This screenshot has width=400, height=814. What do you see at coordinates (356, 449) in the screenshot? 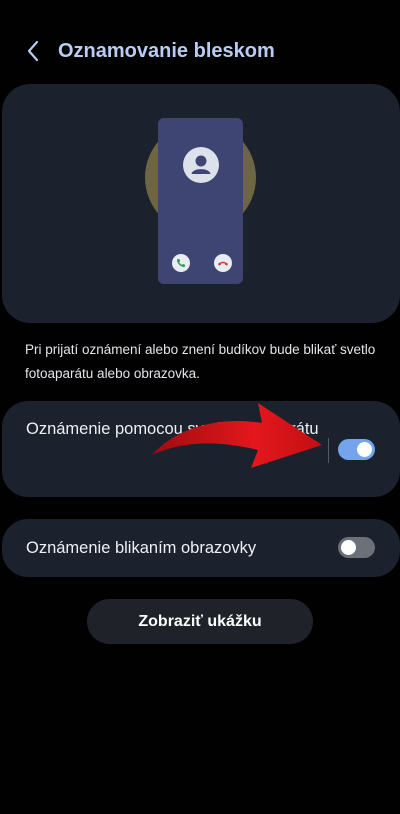
I see `camera-flash-toggle` at bounding box center [356, 449].